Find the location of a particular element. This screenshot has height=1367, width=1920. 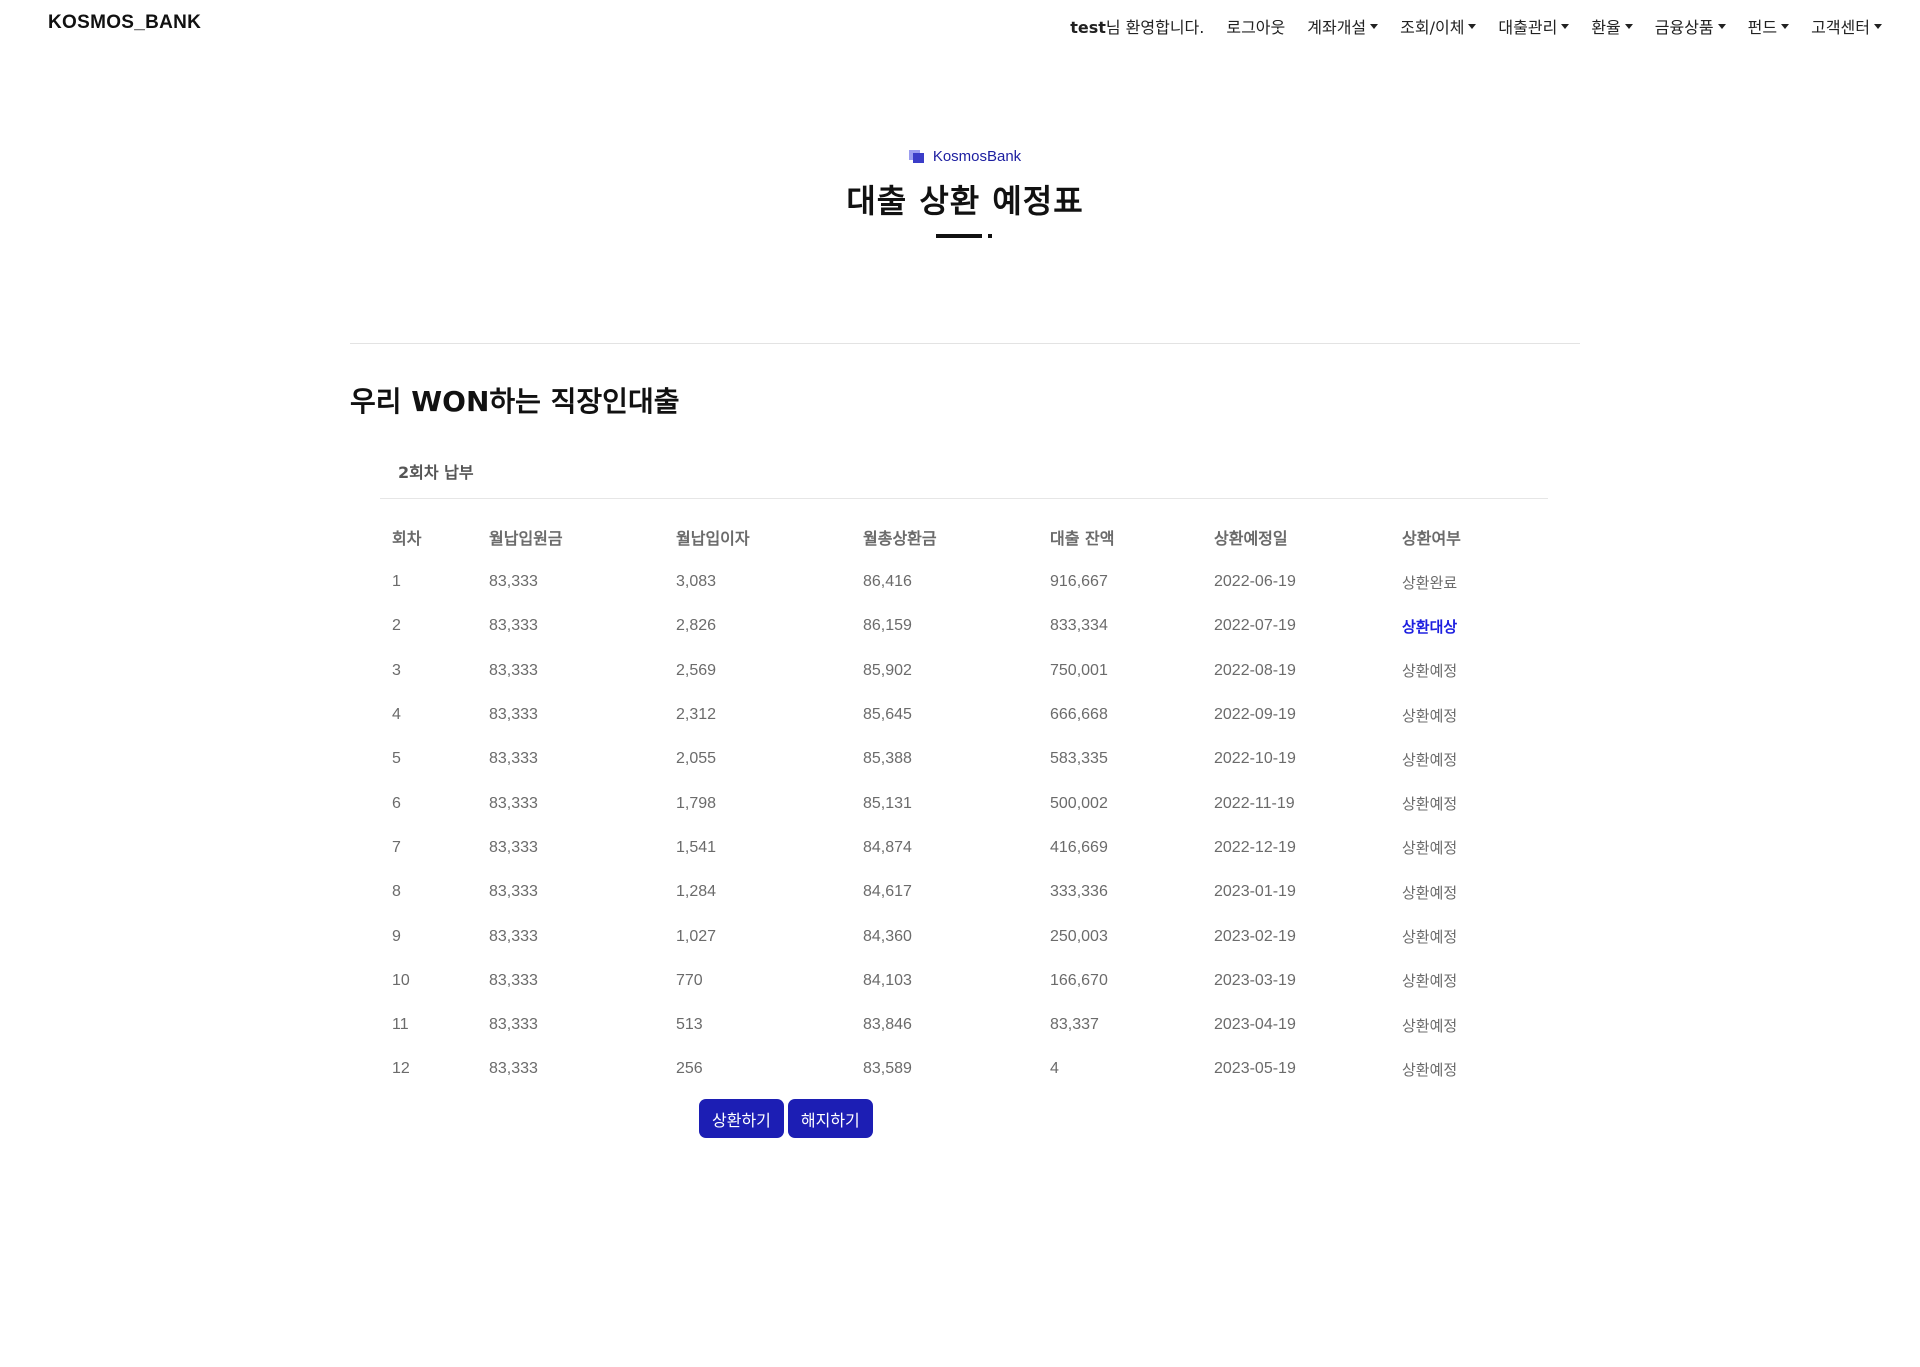

nav-label: 금융상품 is located at coordinates (1684, 27).